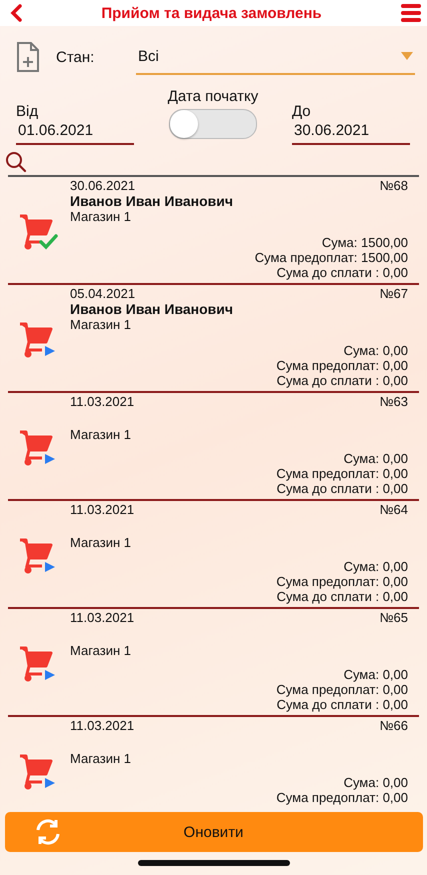 The height and width of the screenshot is (875, 427). Describe the element at coordinates (103, 293) in the screenshot. I see `order-date: 05.04.2021` at that location.